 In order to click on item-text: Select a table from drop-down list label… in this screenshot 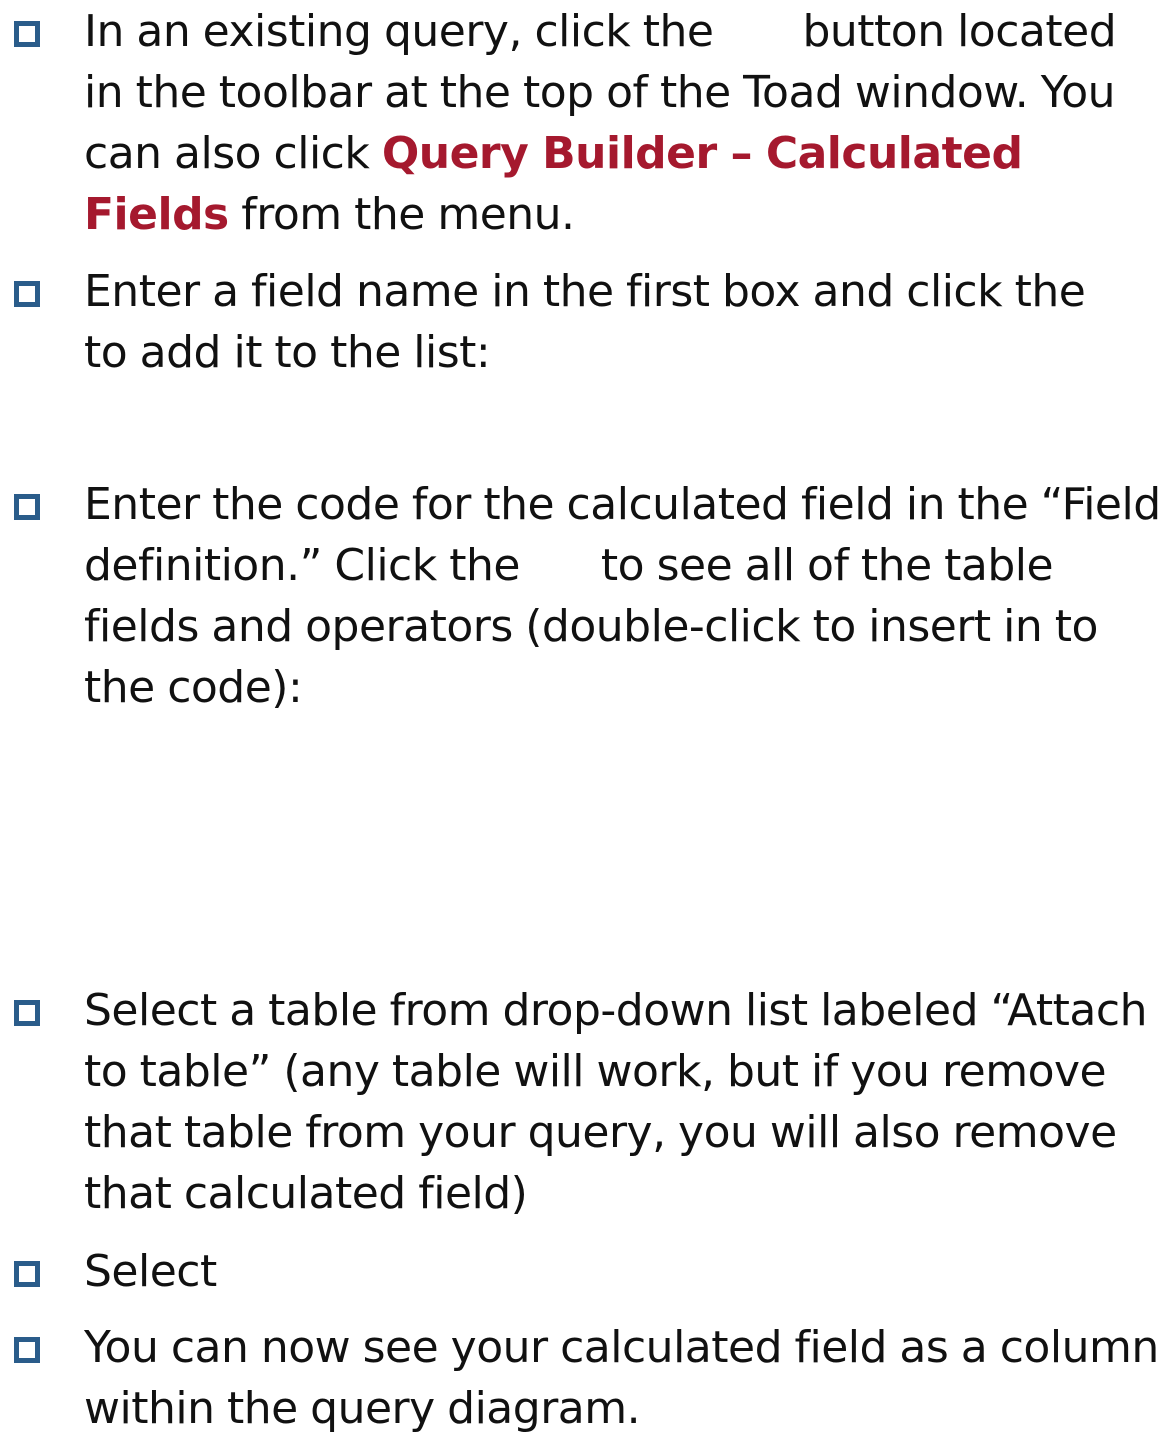, I will do `click(615, 1102)`.